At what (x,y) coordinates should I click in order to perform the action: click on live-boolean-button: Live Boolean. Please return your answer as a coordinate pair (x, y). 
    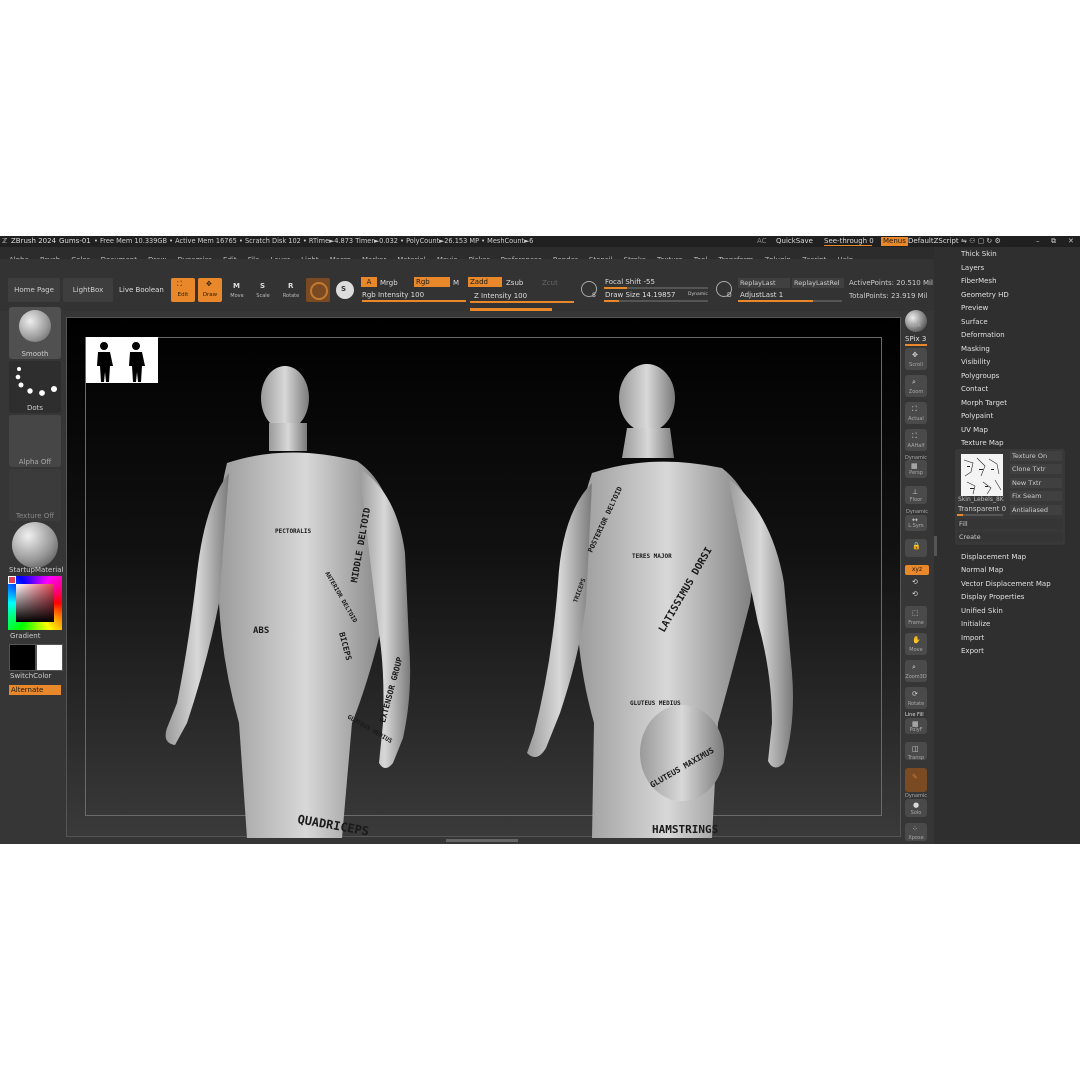
    Looking at the image, I should click on (141, 290).